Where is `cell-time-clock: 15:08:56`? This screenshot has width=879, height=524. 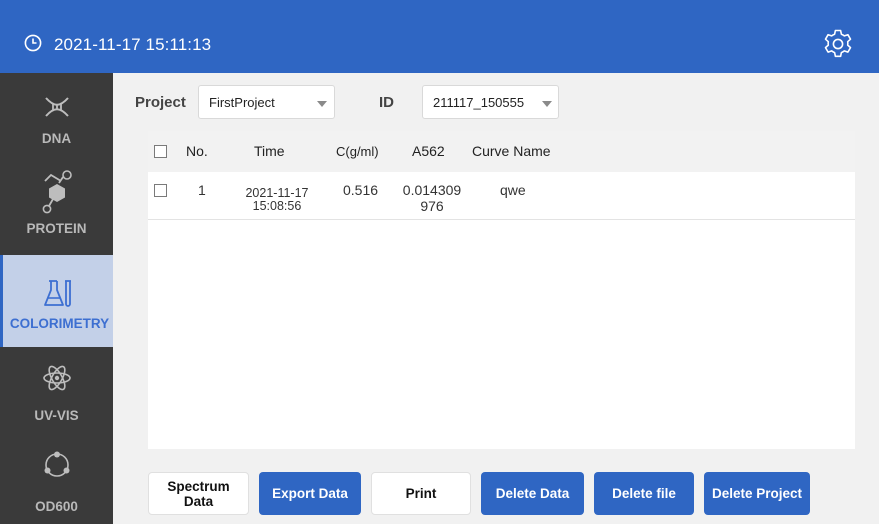
cell-time-clock: 15:08:56 is located at coordinates (277, 206).